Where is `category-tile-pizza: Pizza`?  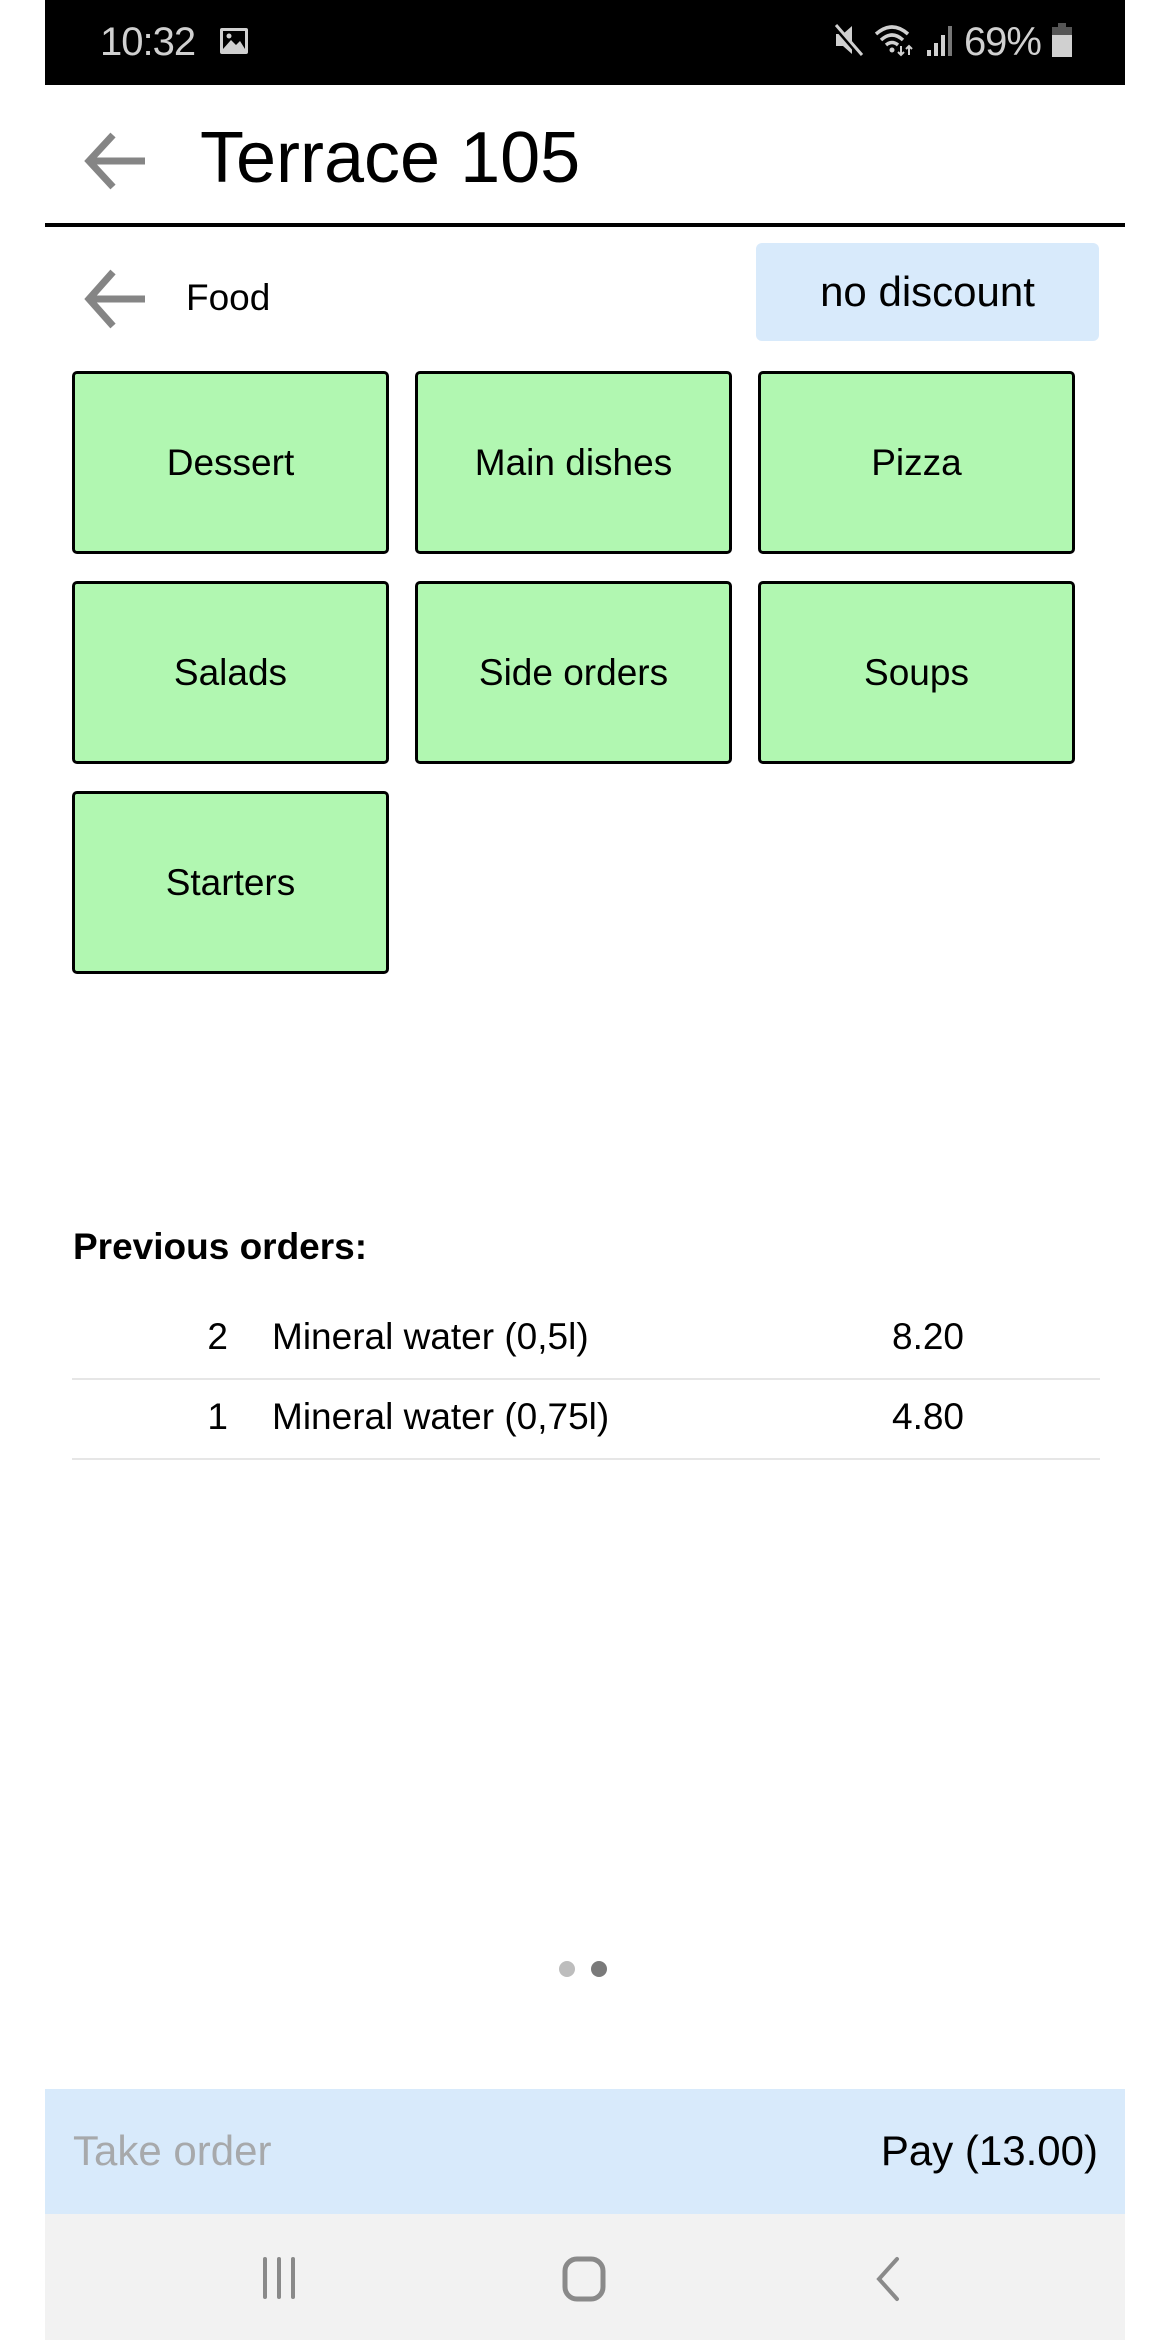
category-tile-pizza: Pizza is located at coordinates (916, 462).